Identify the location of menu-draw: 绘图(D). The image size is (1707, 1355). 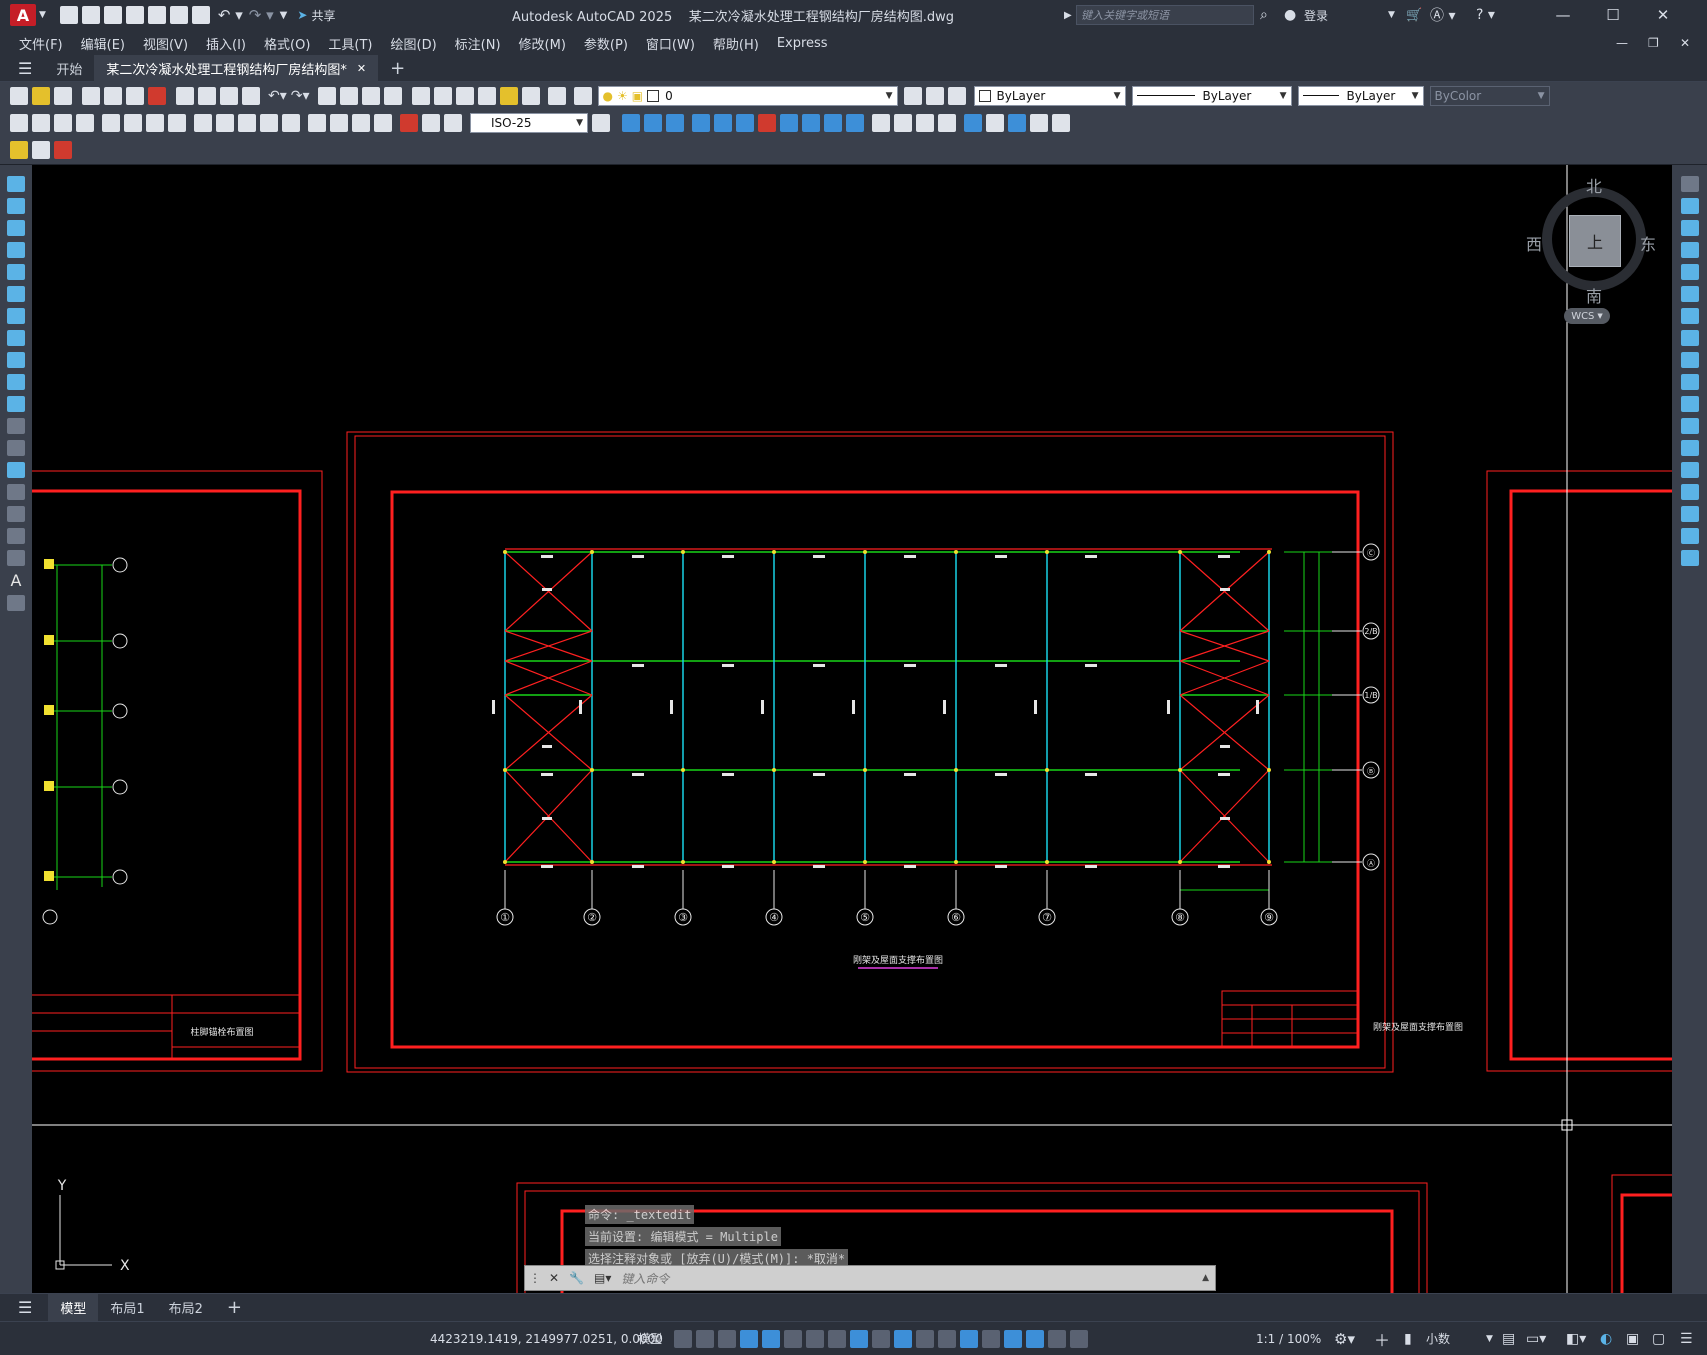
(414, 43).